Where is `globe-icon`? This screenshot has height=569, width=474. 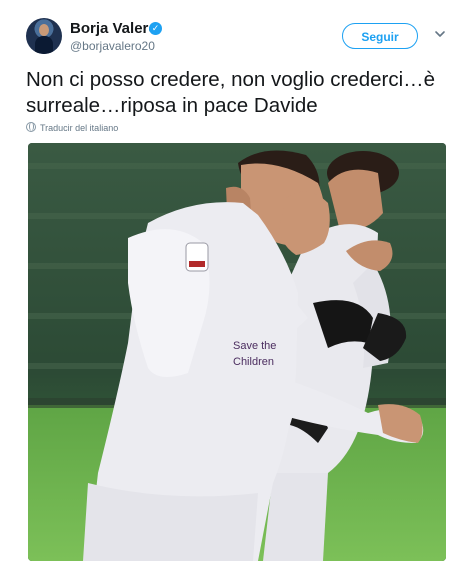 globe-icon is located at coordinates (31, 127).